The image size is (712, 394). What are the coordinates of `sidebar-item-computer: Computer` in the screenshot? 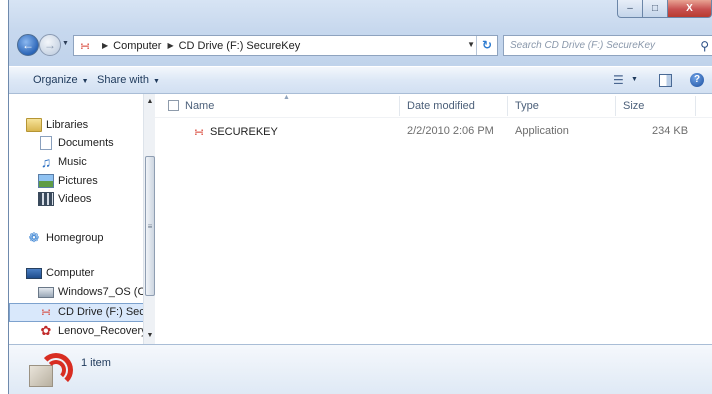 It's located at (60, 273).